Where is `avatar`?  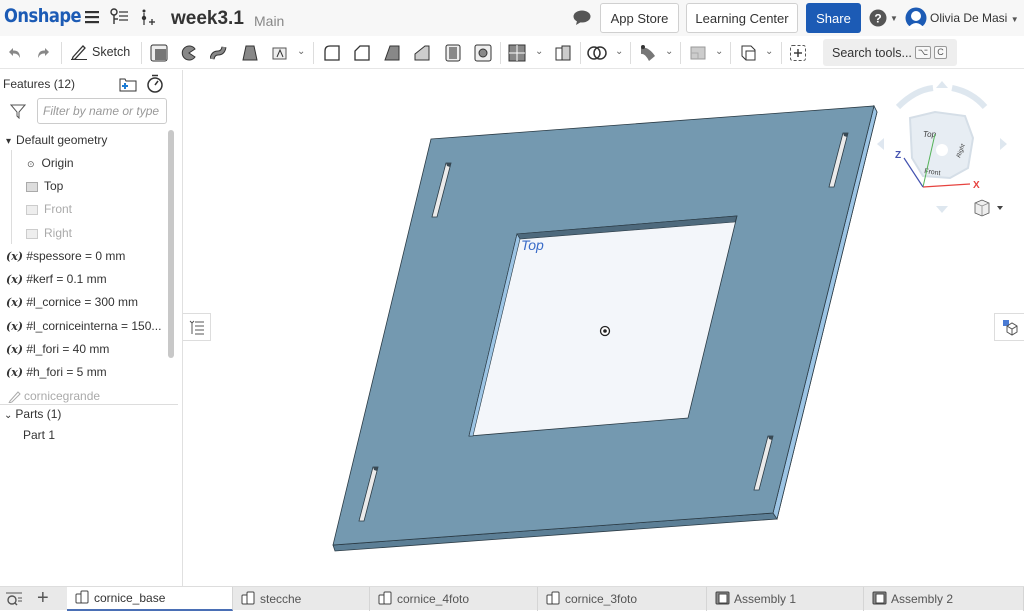 avatar is located at coordinates (916, 20).